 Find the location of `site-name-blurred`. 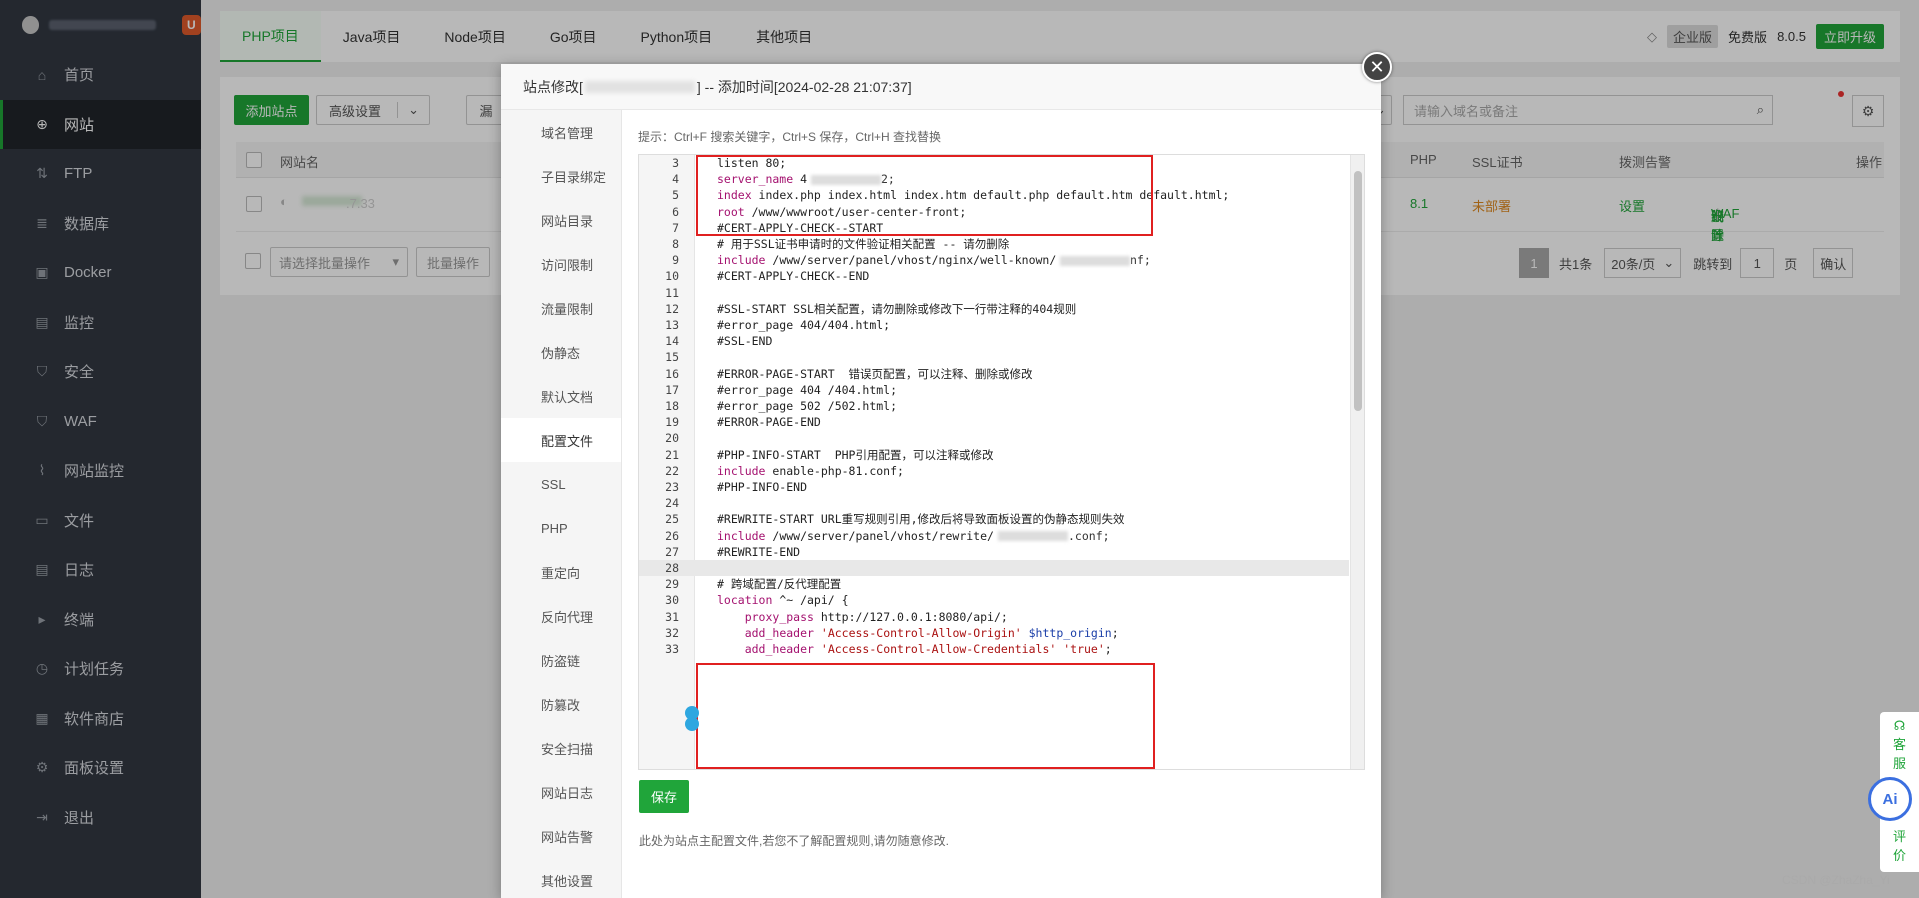

site-name-blurred is located at coordinates (639, 86).